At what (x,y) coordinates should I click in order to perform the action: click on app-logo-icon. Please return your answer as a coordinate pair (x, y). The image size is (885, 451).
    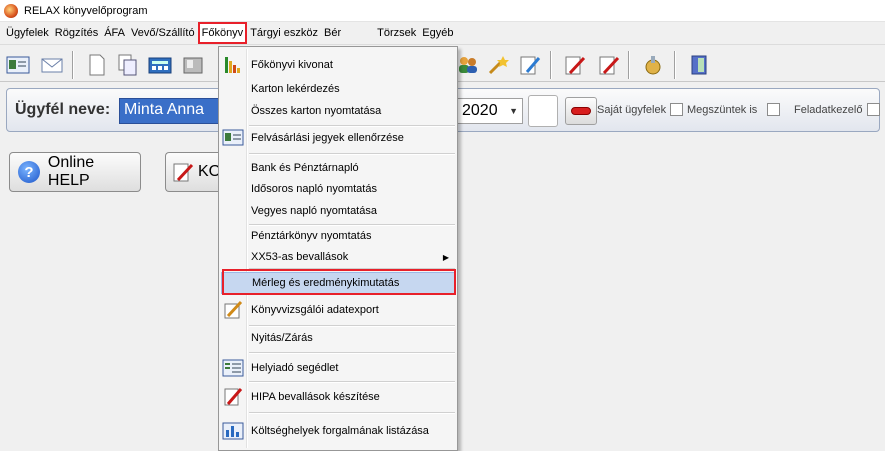
    Looking at the image, I should click on (11, 10).